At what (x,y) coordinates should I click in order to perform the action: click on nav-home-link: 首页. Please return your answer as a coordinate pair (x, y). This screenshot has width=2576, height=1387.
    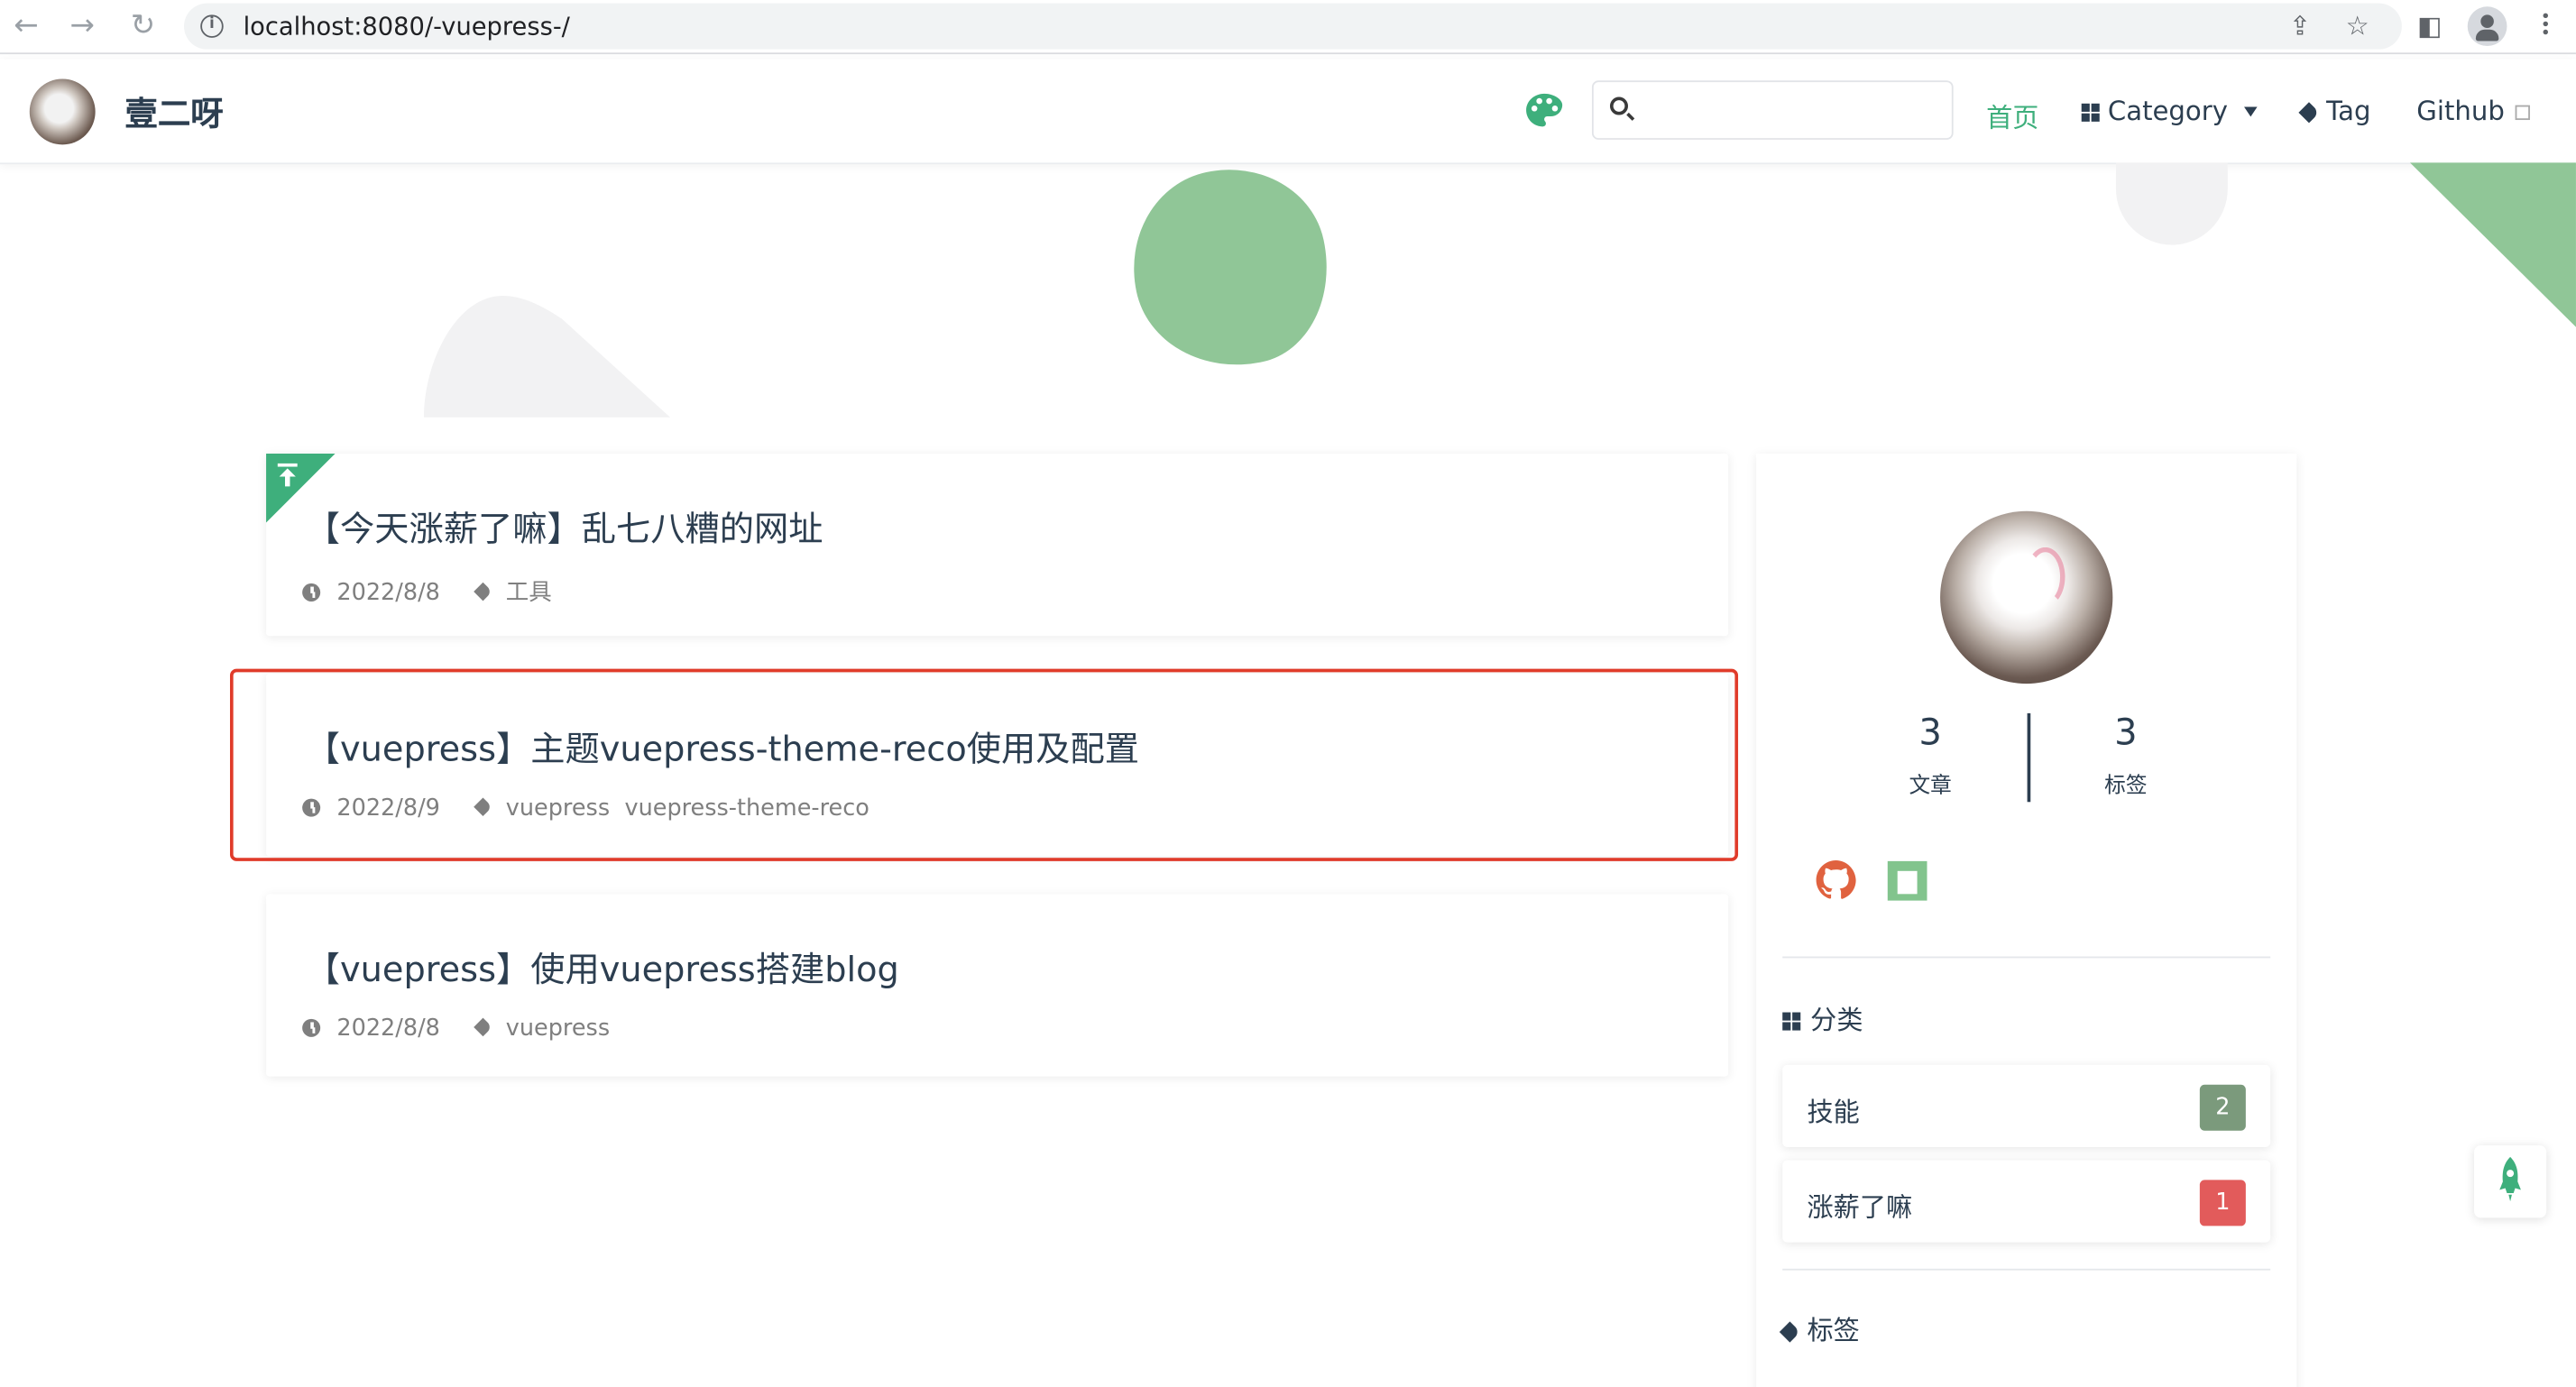
    Looking at the image, I should click on (2012, 115).